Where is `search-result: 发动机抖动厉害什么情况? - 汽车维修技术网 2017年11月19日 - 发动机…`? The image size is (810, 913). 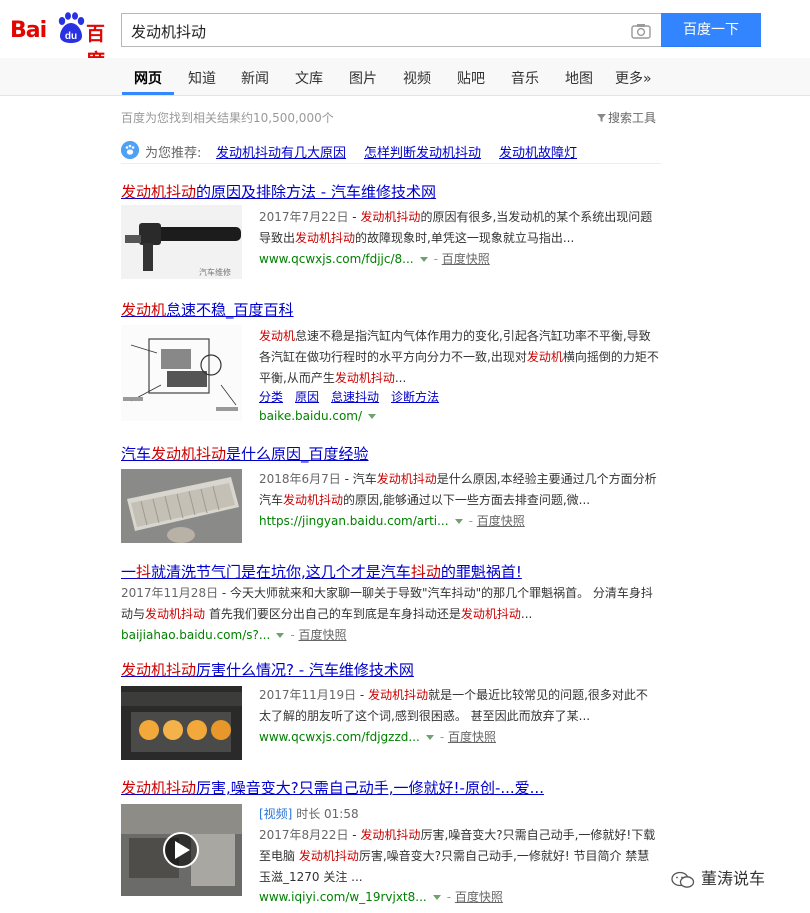 search-result: 发动机抖动厉害什么情况? - 汽车维修技术网 2017年11月19日 - 发动机… is located at coordinates (391, 709).